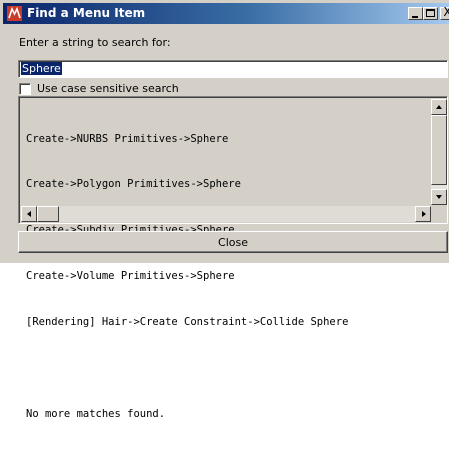  I want to click on no-more-matches-message: No more matches found., so click(96, 413).